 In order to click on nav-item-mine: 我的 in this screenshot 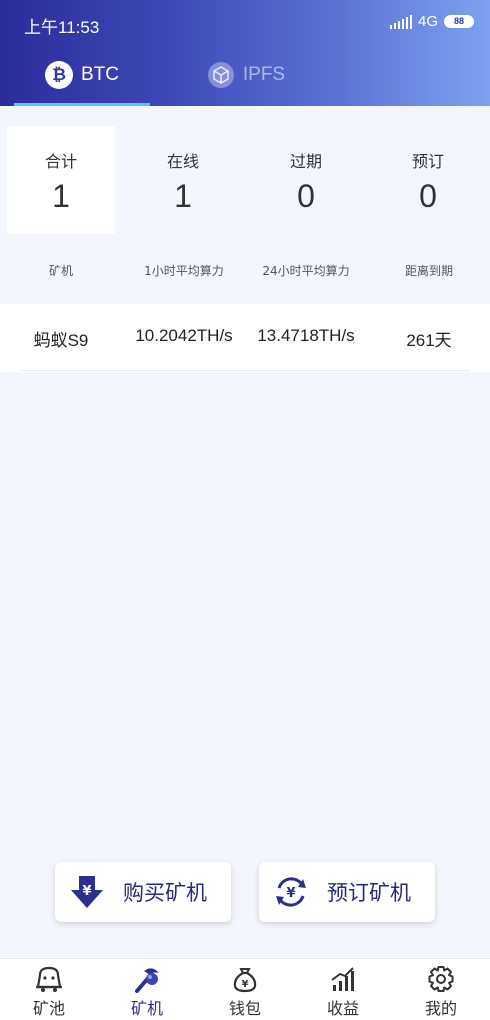, I will do `click(441, 991)`.